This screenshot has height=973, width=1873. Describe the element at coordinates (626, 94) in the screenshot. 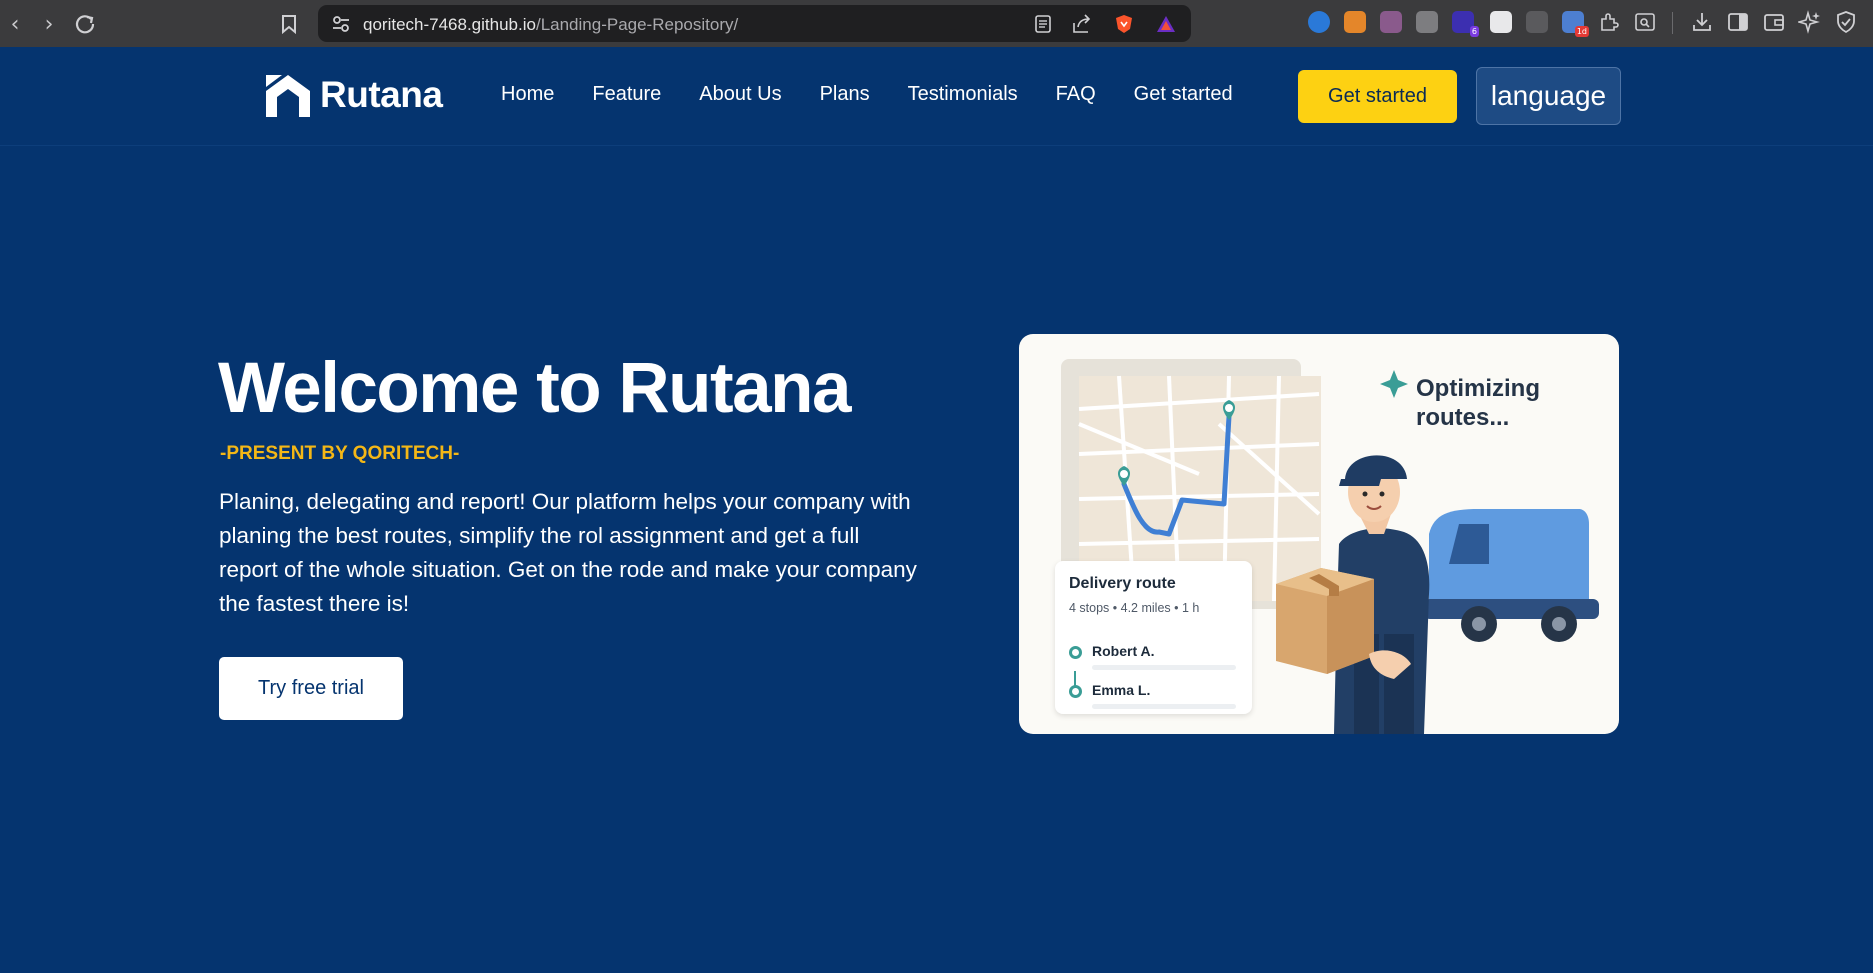

I see `nav-feature: Feature` at that location.